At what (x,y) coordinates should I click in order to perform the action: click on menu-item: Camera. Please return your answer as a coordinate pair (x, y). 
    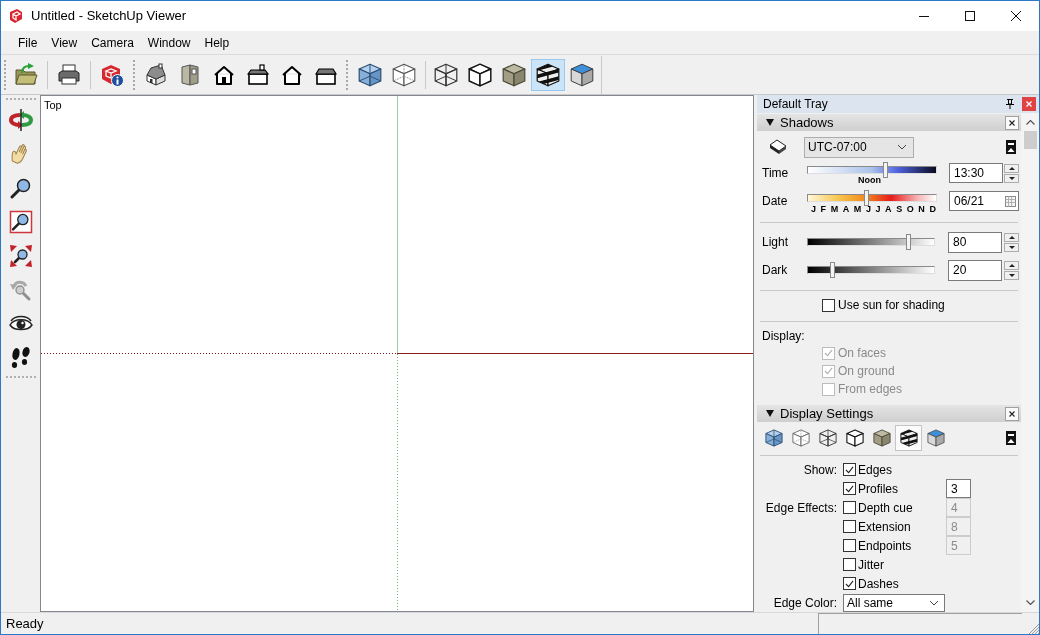
    Looking at the image, I should click on (112, 42).